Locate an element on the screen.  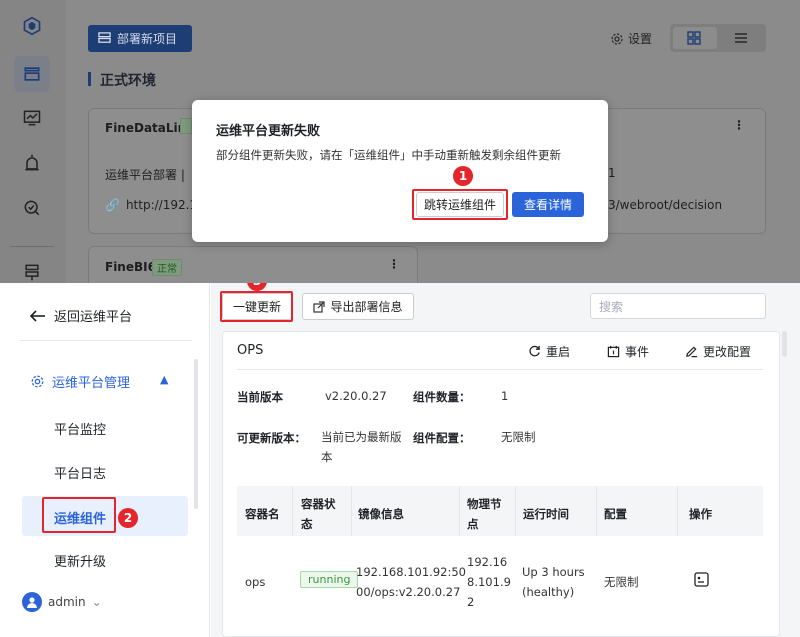
annotation-badge: 2 is located at coordinates (128, 518).